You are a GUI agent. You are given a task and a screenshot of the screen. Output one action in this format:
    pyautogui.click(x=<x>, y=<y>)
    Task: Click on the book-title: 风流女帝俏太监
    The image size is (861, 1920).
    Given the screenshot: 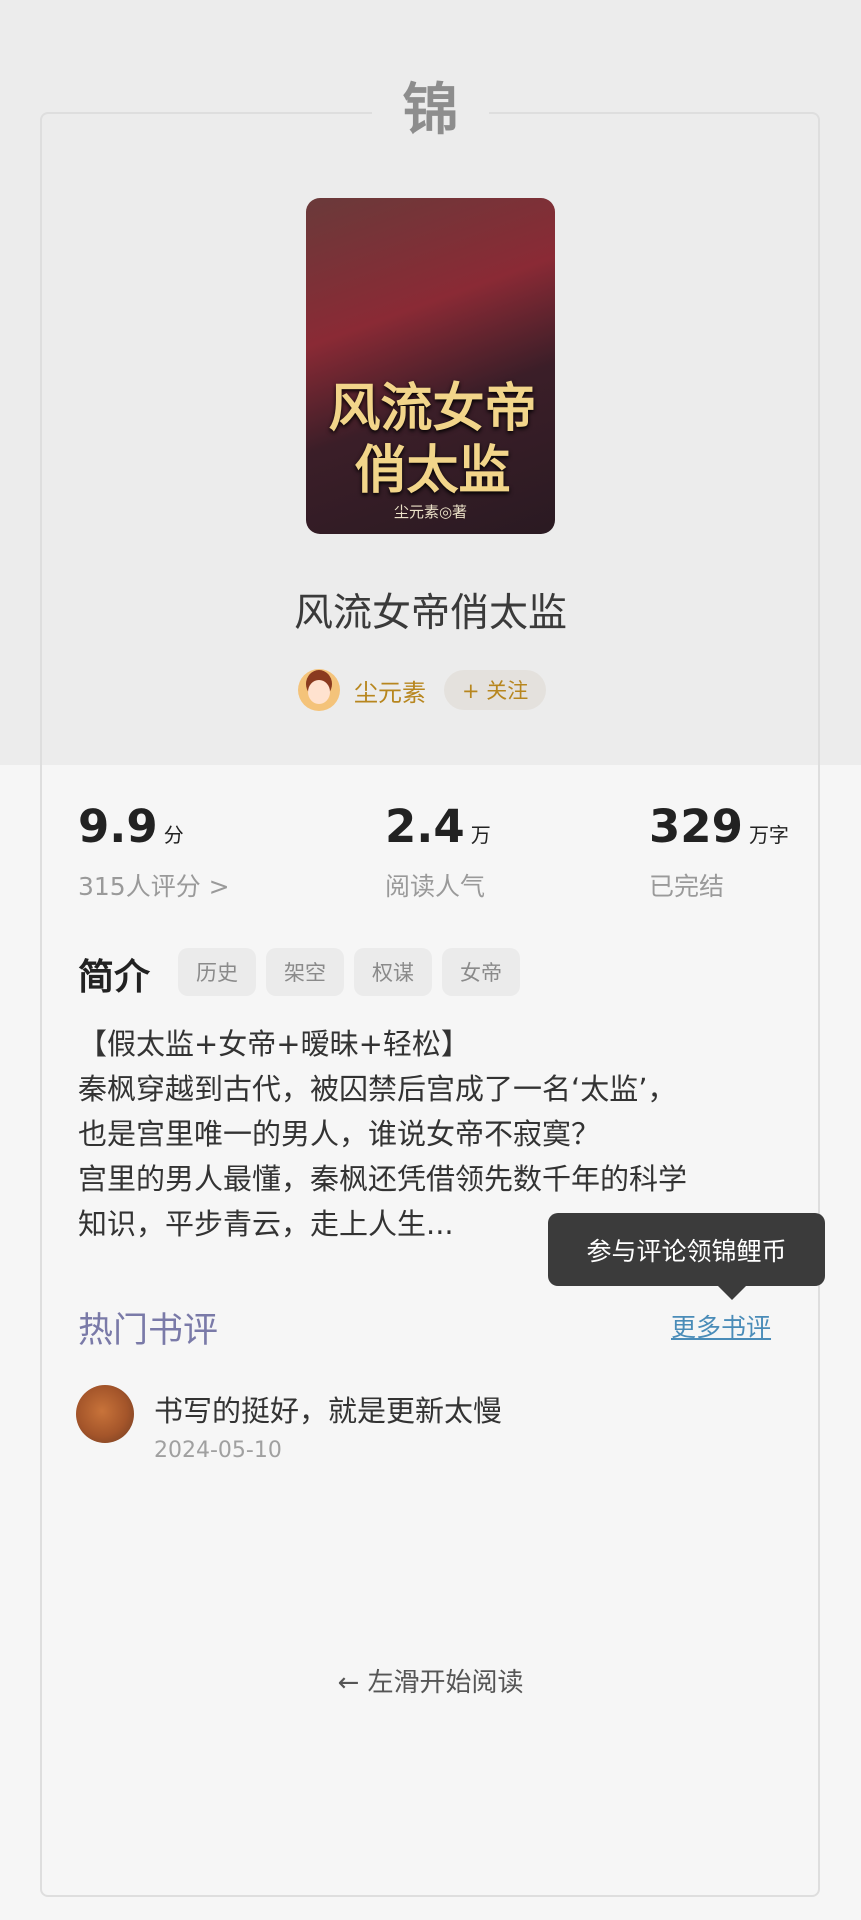 What is the action you would take?
    pyautogui.click(x=430, y=613)
    